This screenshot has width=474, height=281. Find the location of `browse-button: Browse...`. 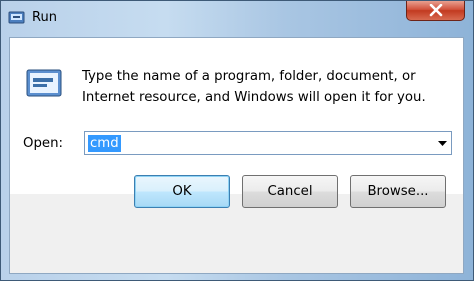

browse-button: Browse... is located at coordinates (398, 191).